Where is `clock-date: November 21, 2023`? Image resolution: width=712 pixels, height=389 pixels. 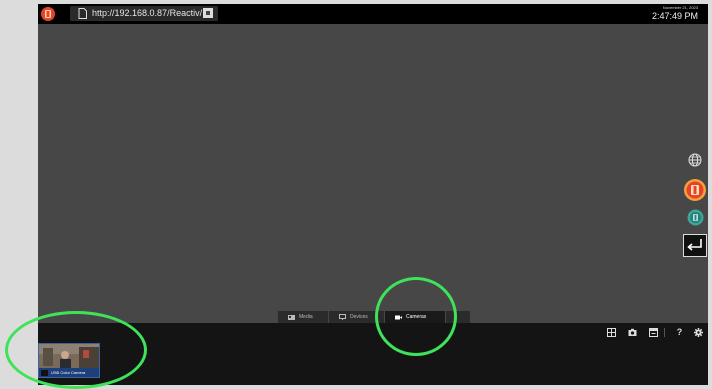
clock-date: November 21, 2023 is located at coordinates (680, 7).